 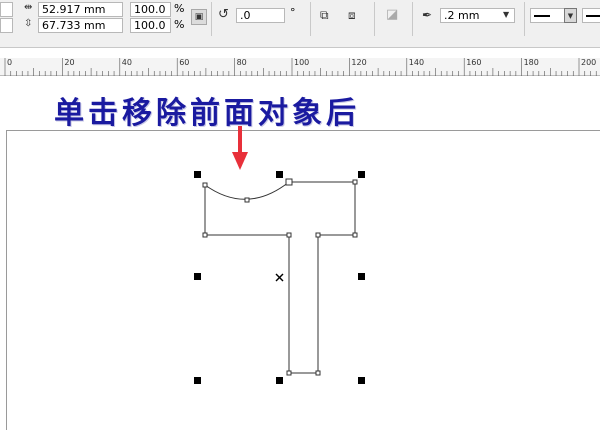 What do you see at coordinates (279, 277) in the screenshot?
I see `center-marker-icon` at bounding box center [279, 277].